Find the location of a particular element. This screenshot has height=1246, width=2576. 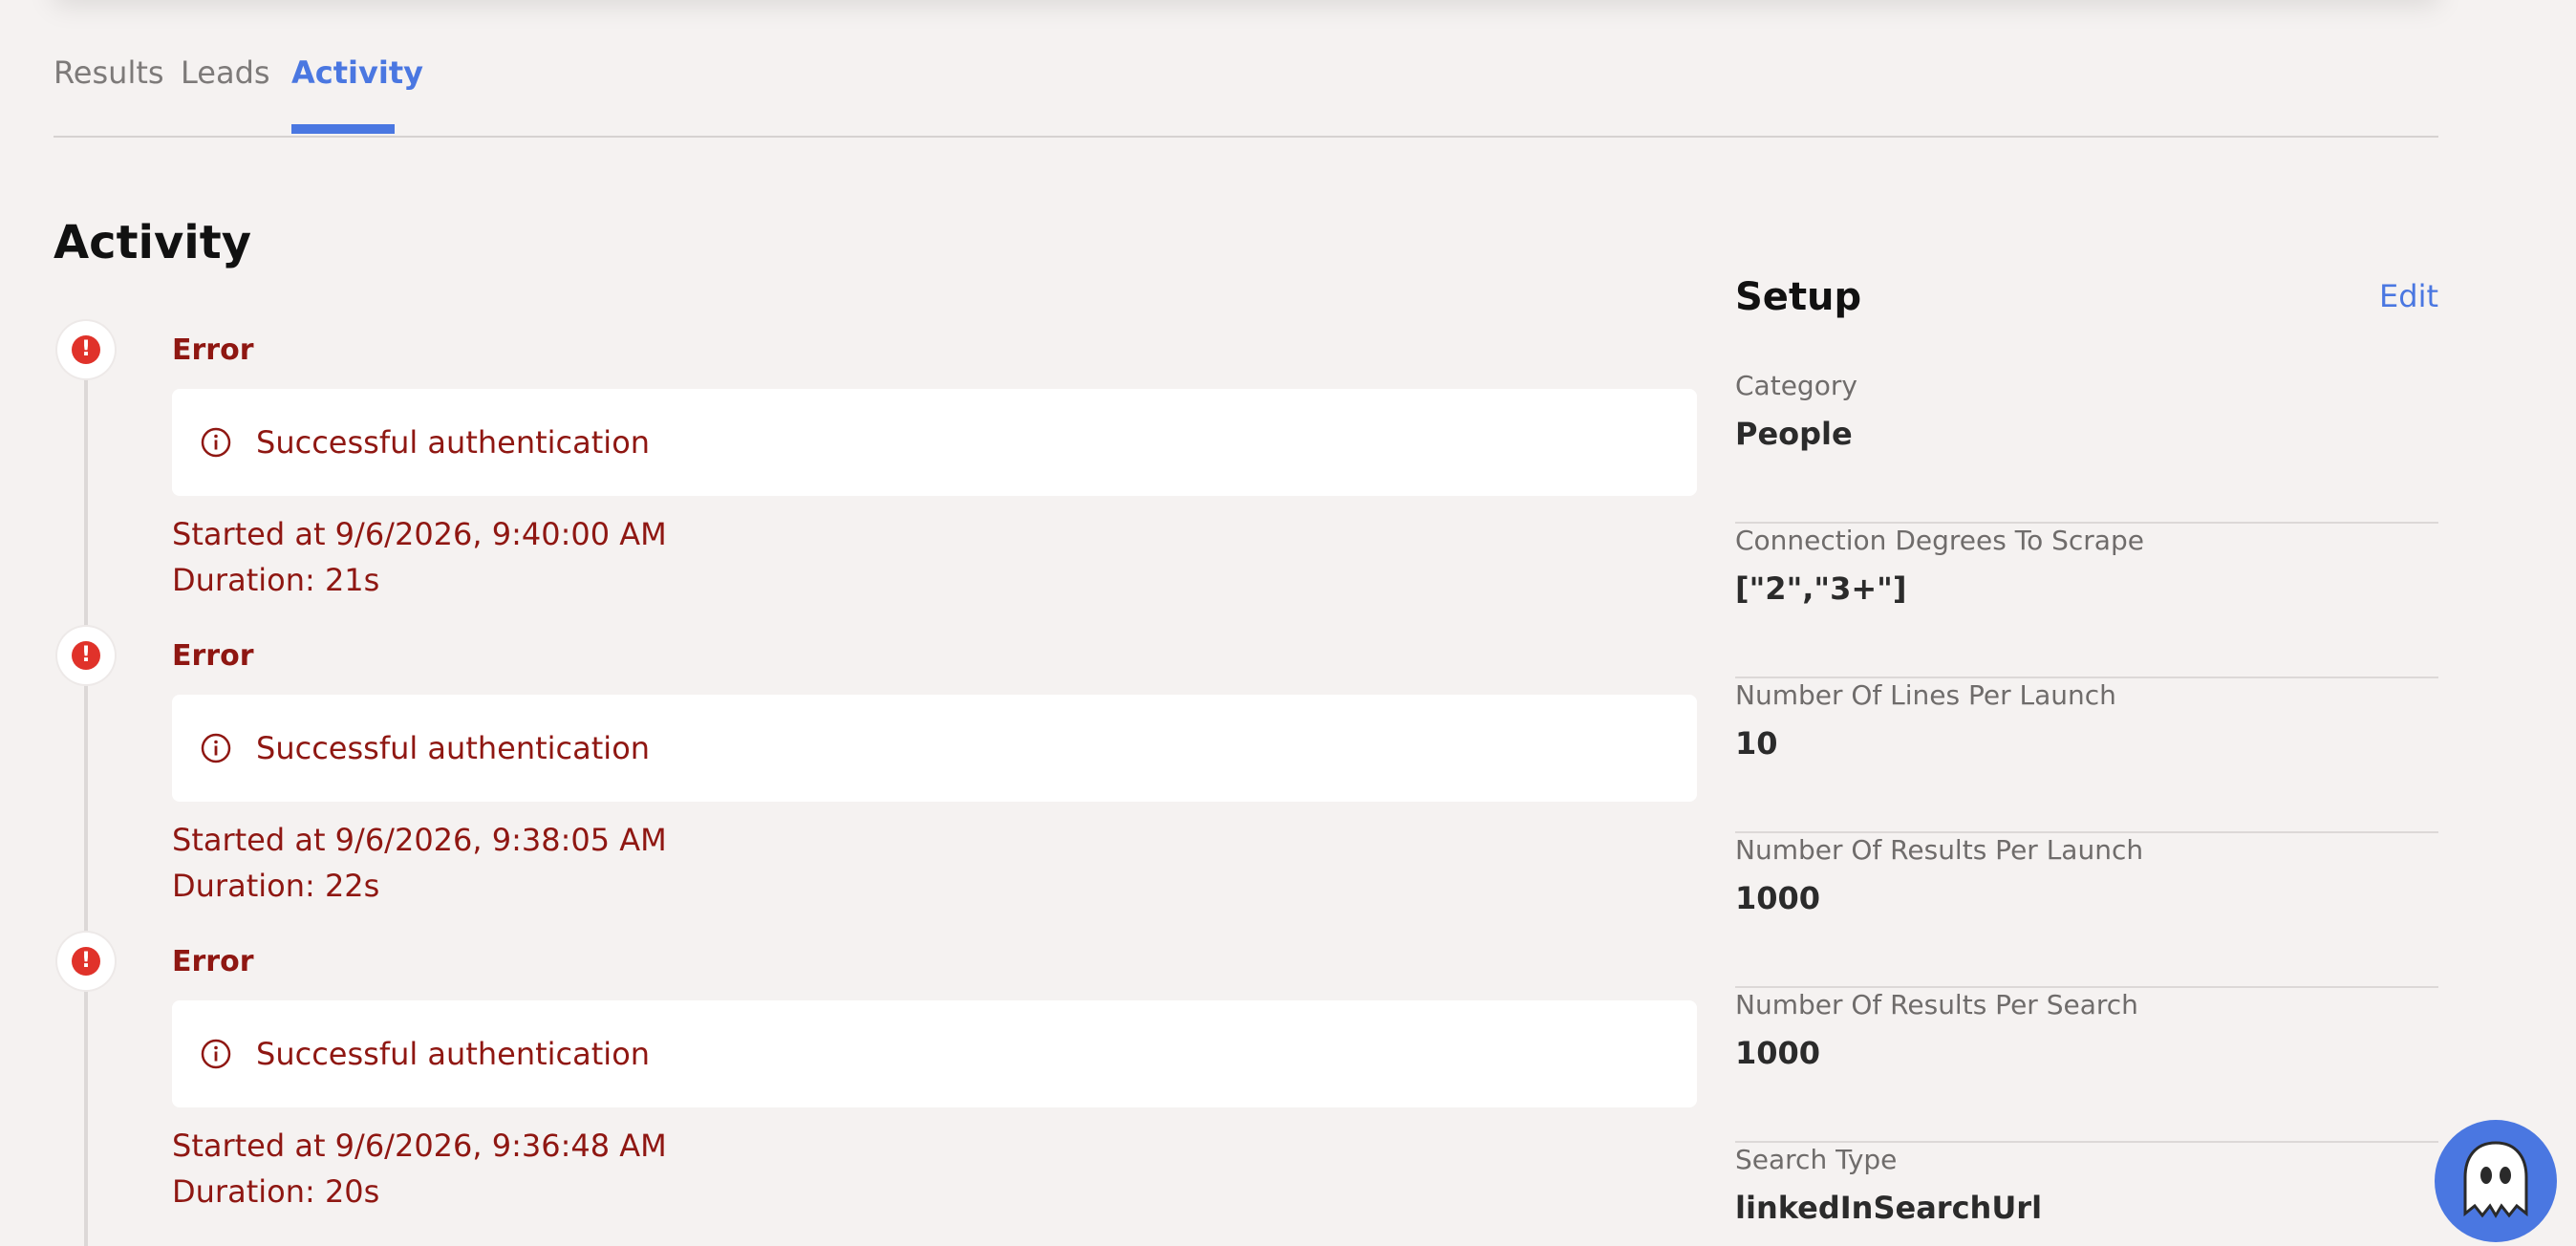

event-duration: Duration: 22s is located at coordinates (276, 886).